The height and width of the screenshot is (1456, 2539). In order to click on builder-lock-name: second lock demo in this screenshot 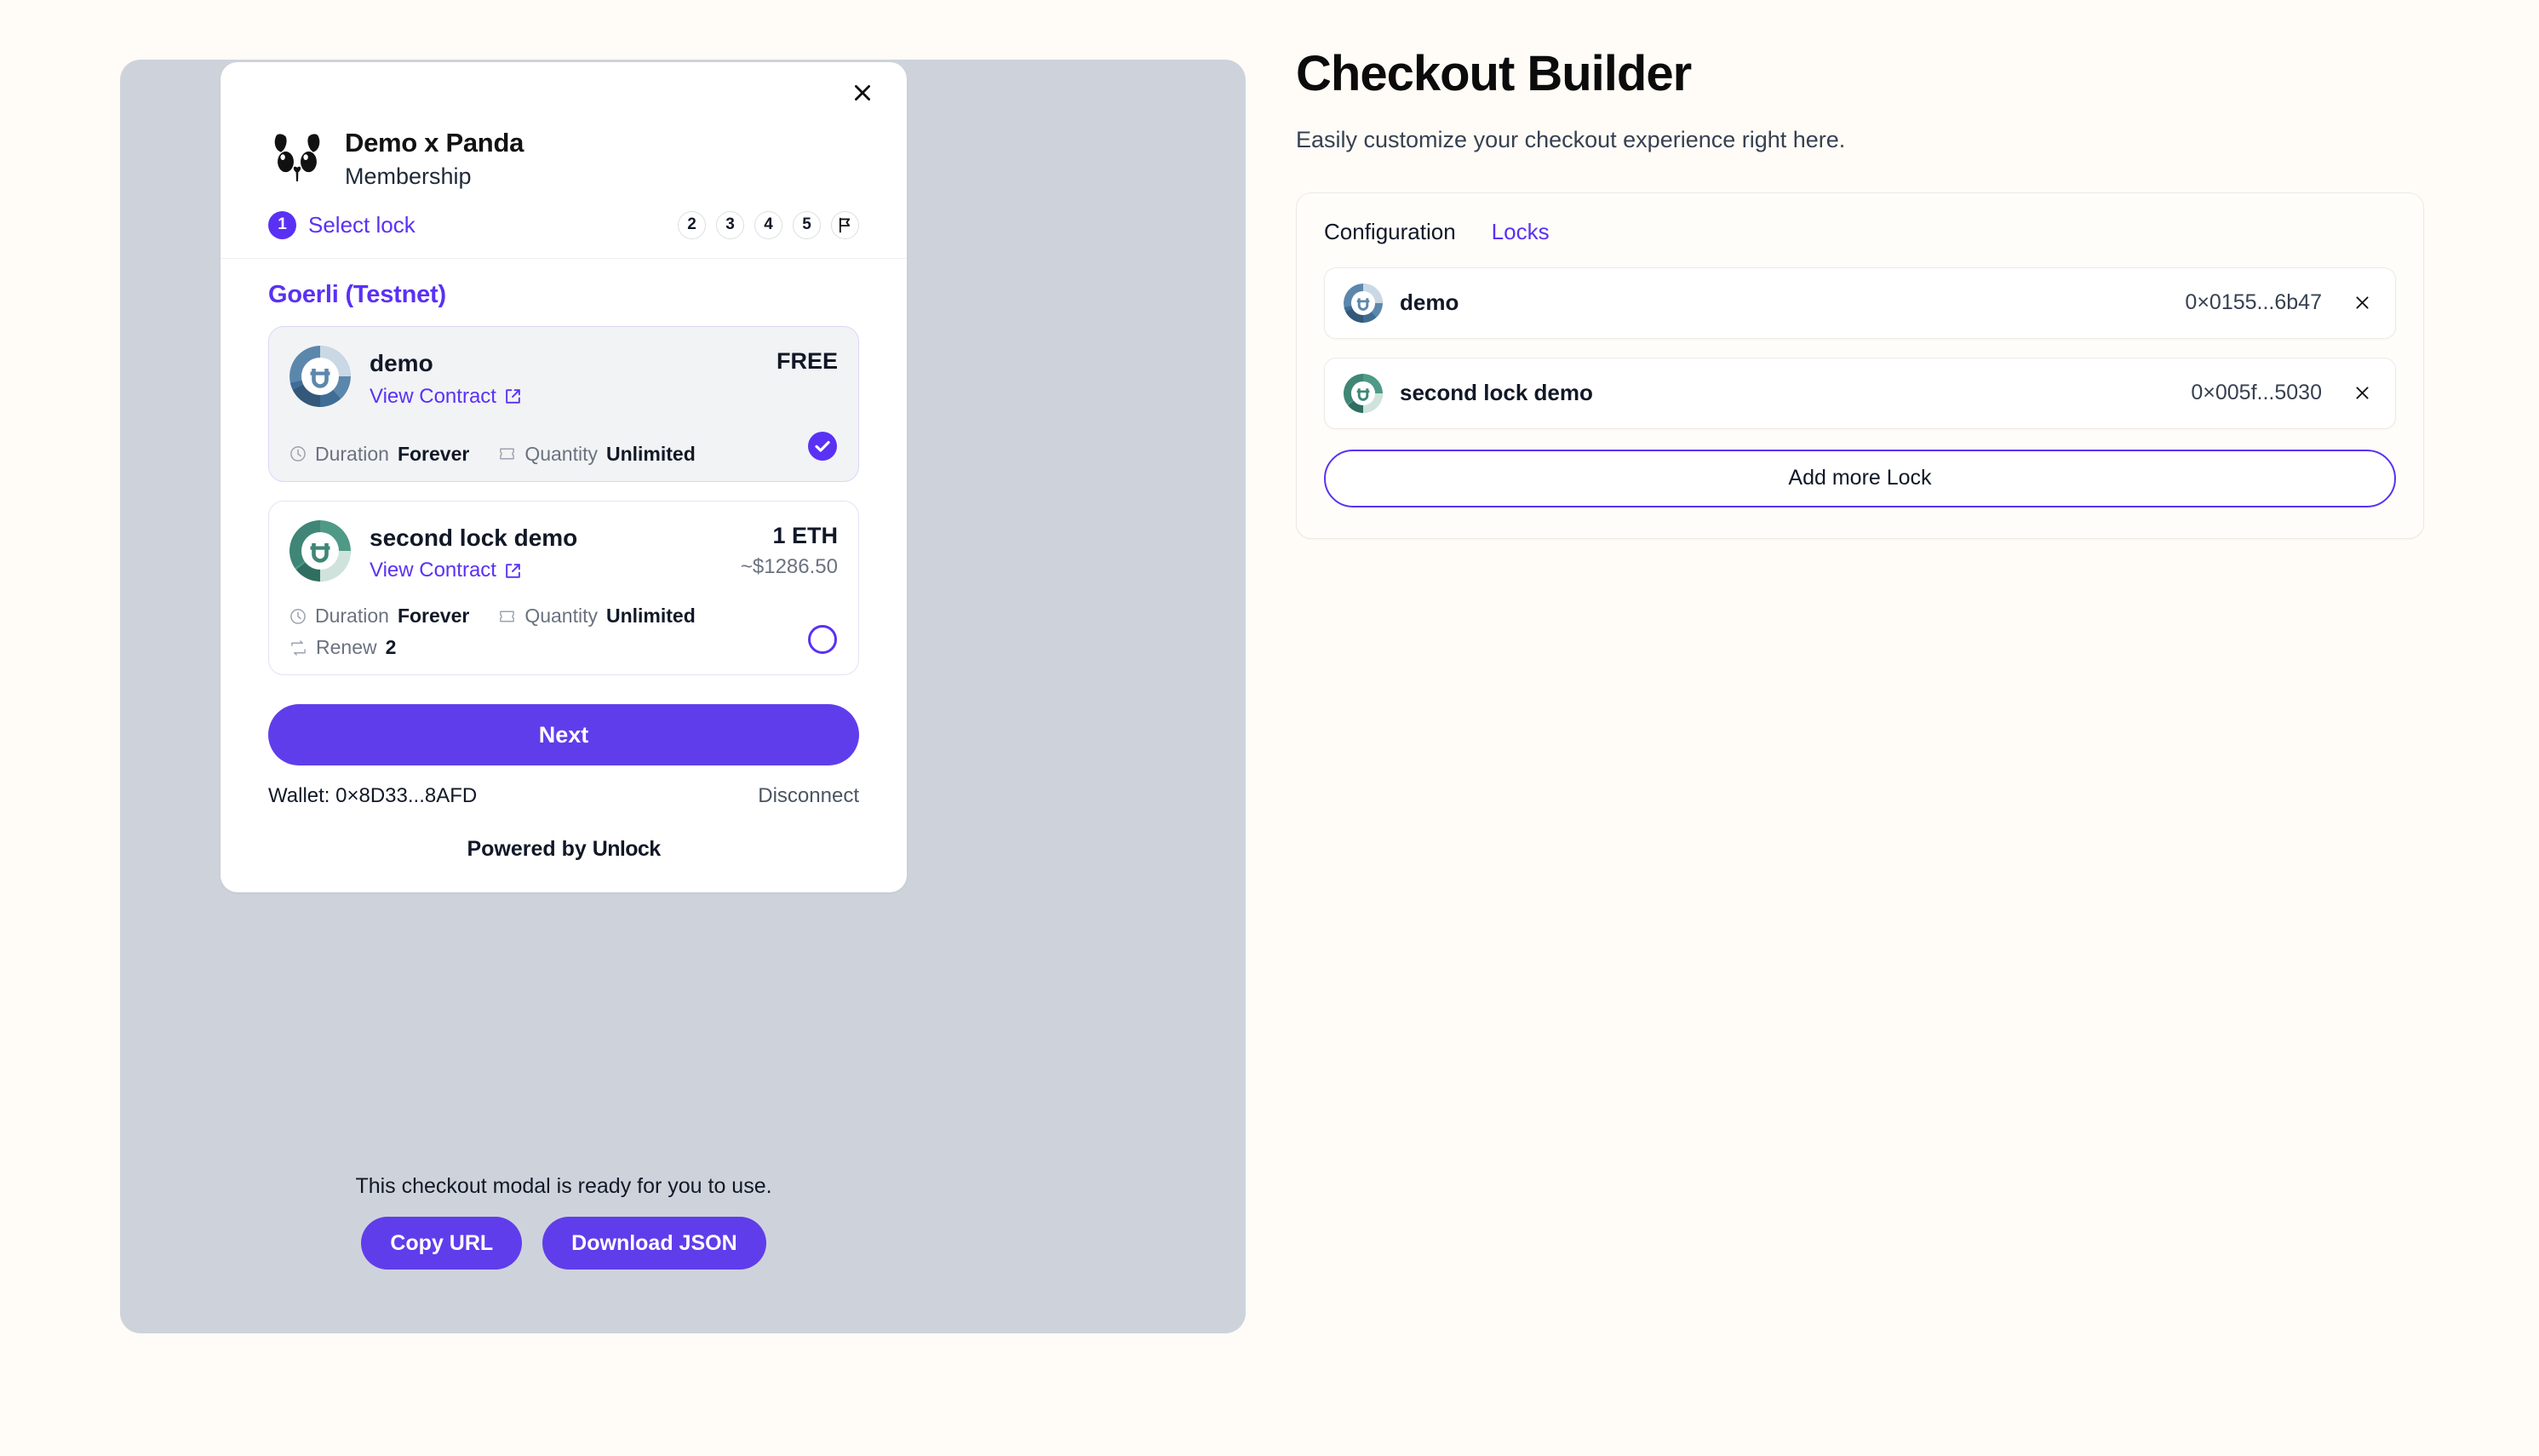, I will do `click(1497, 393)`.